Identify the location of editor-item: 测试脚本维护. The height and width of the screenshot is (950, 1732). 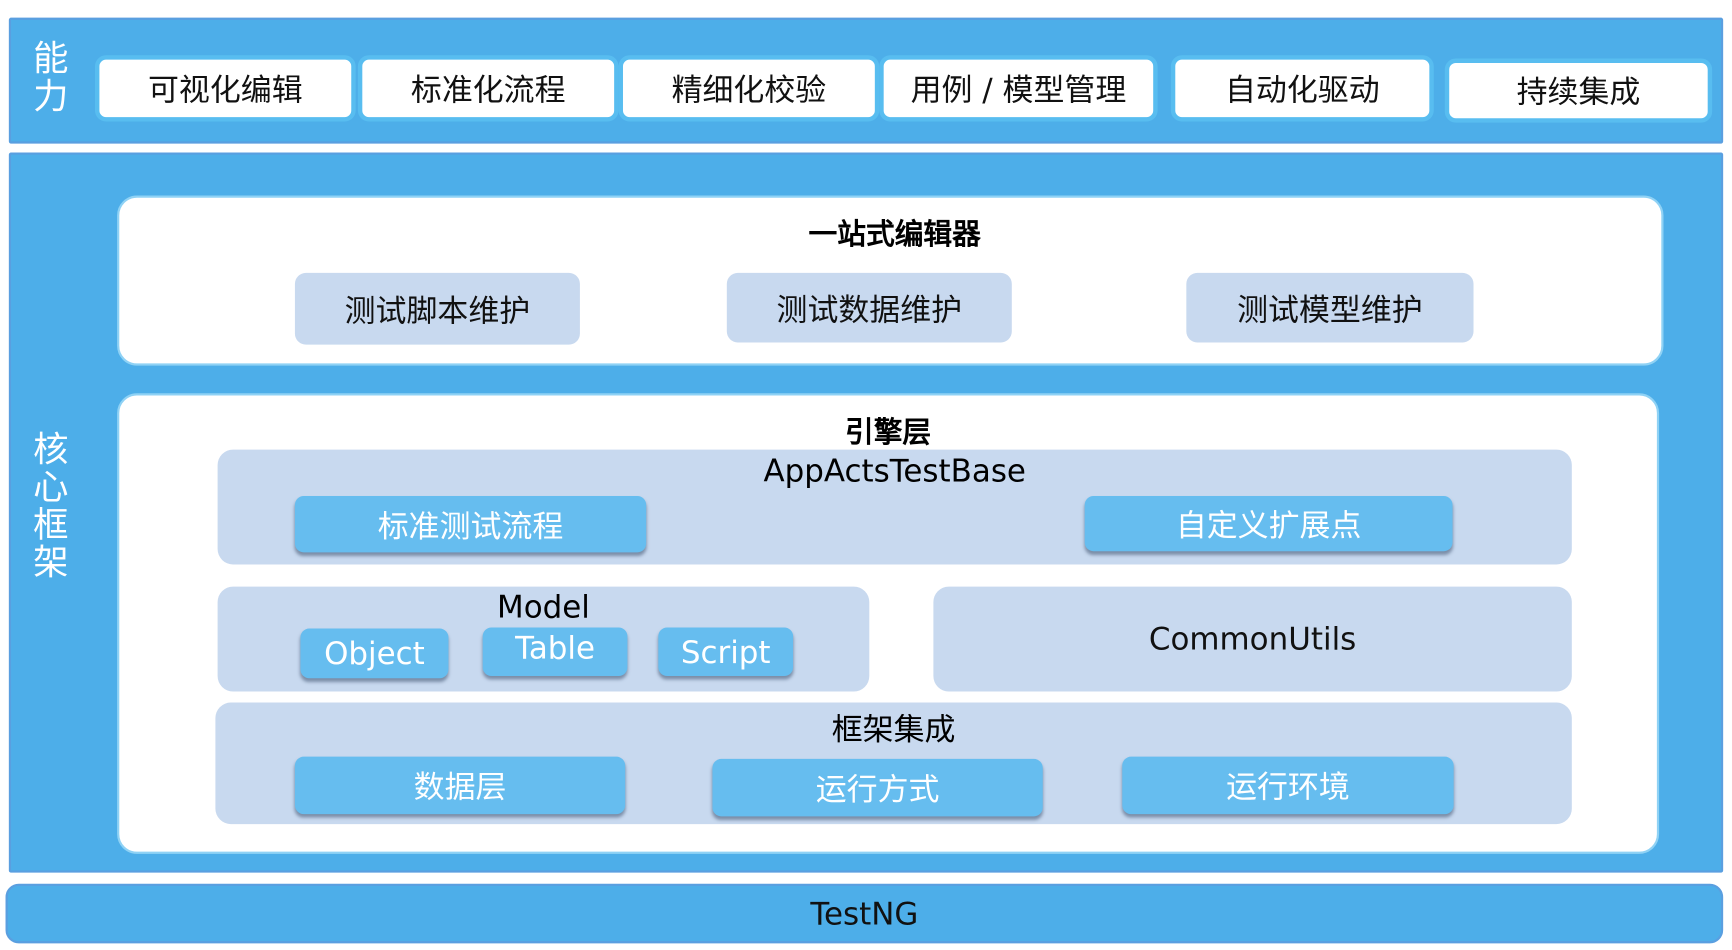
(437, 308).